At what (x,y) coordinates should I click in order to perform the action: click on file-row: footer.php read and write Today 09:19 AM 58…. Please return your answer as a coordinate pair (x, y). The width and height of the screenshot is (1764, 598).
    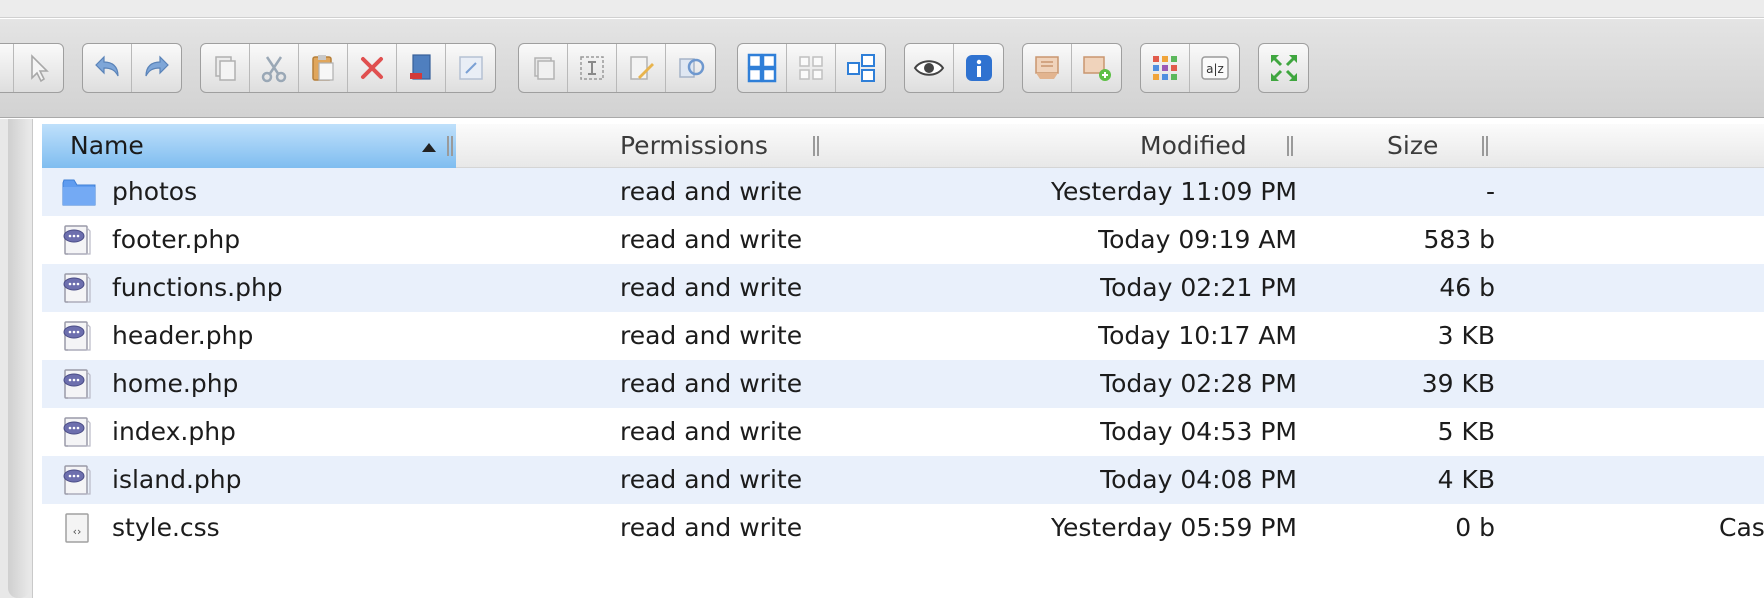
    Looking at the image, I should click on (903, 240).